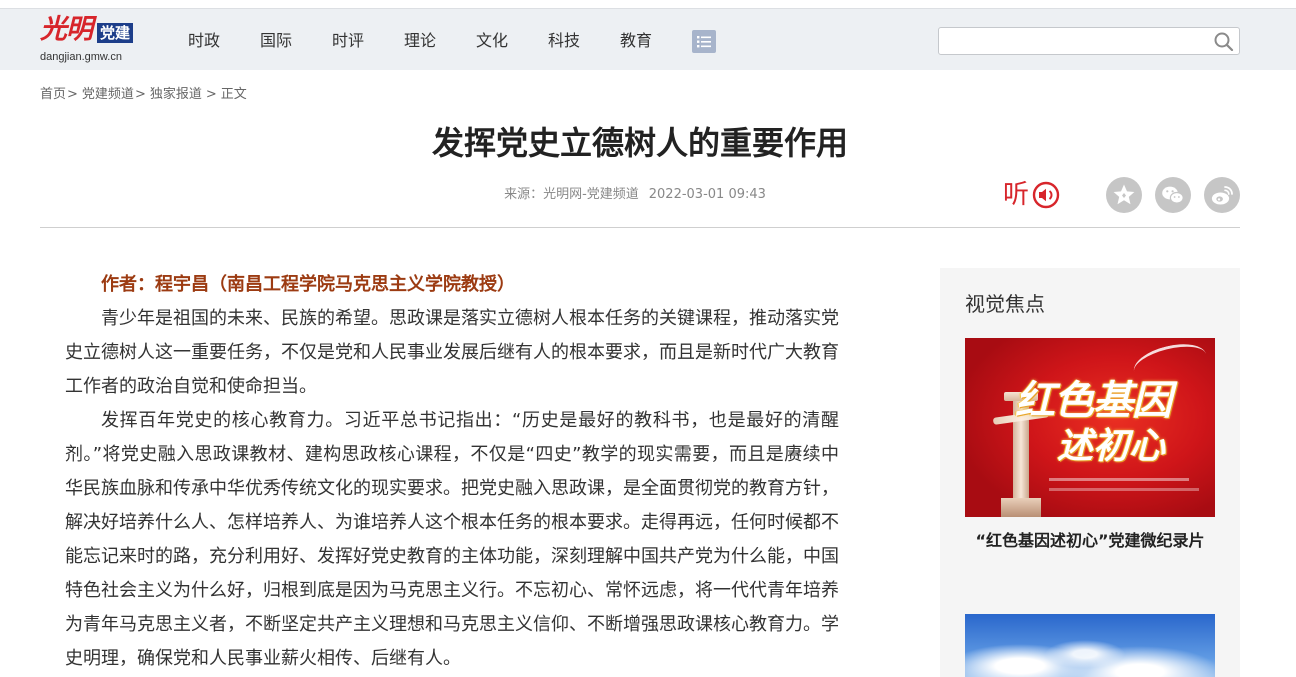 Image resolution: width=1296 pixels, height=677 pixels. I want to click on favorite-button, so click(1124, 195).